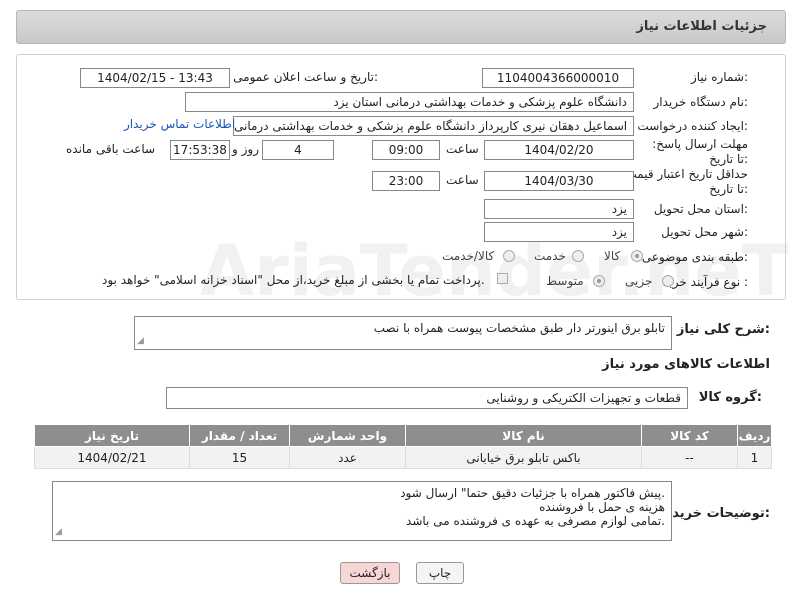 This screenshot has height=598, width=788. I want to click on cell-qty: 15, so click(239, 457).